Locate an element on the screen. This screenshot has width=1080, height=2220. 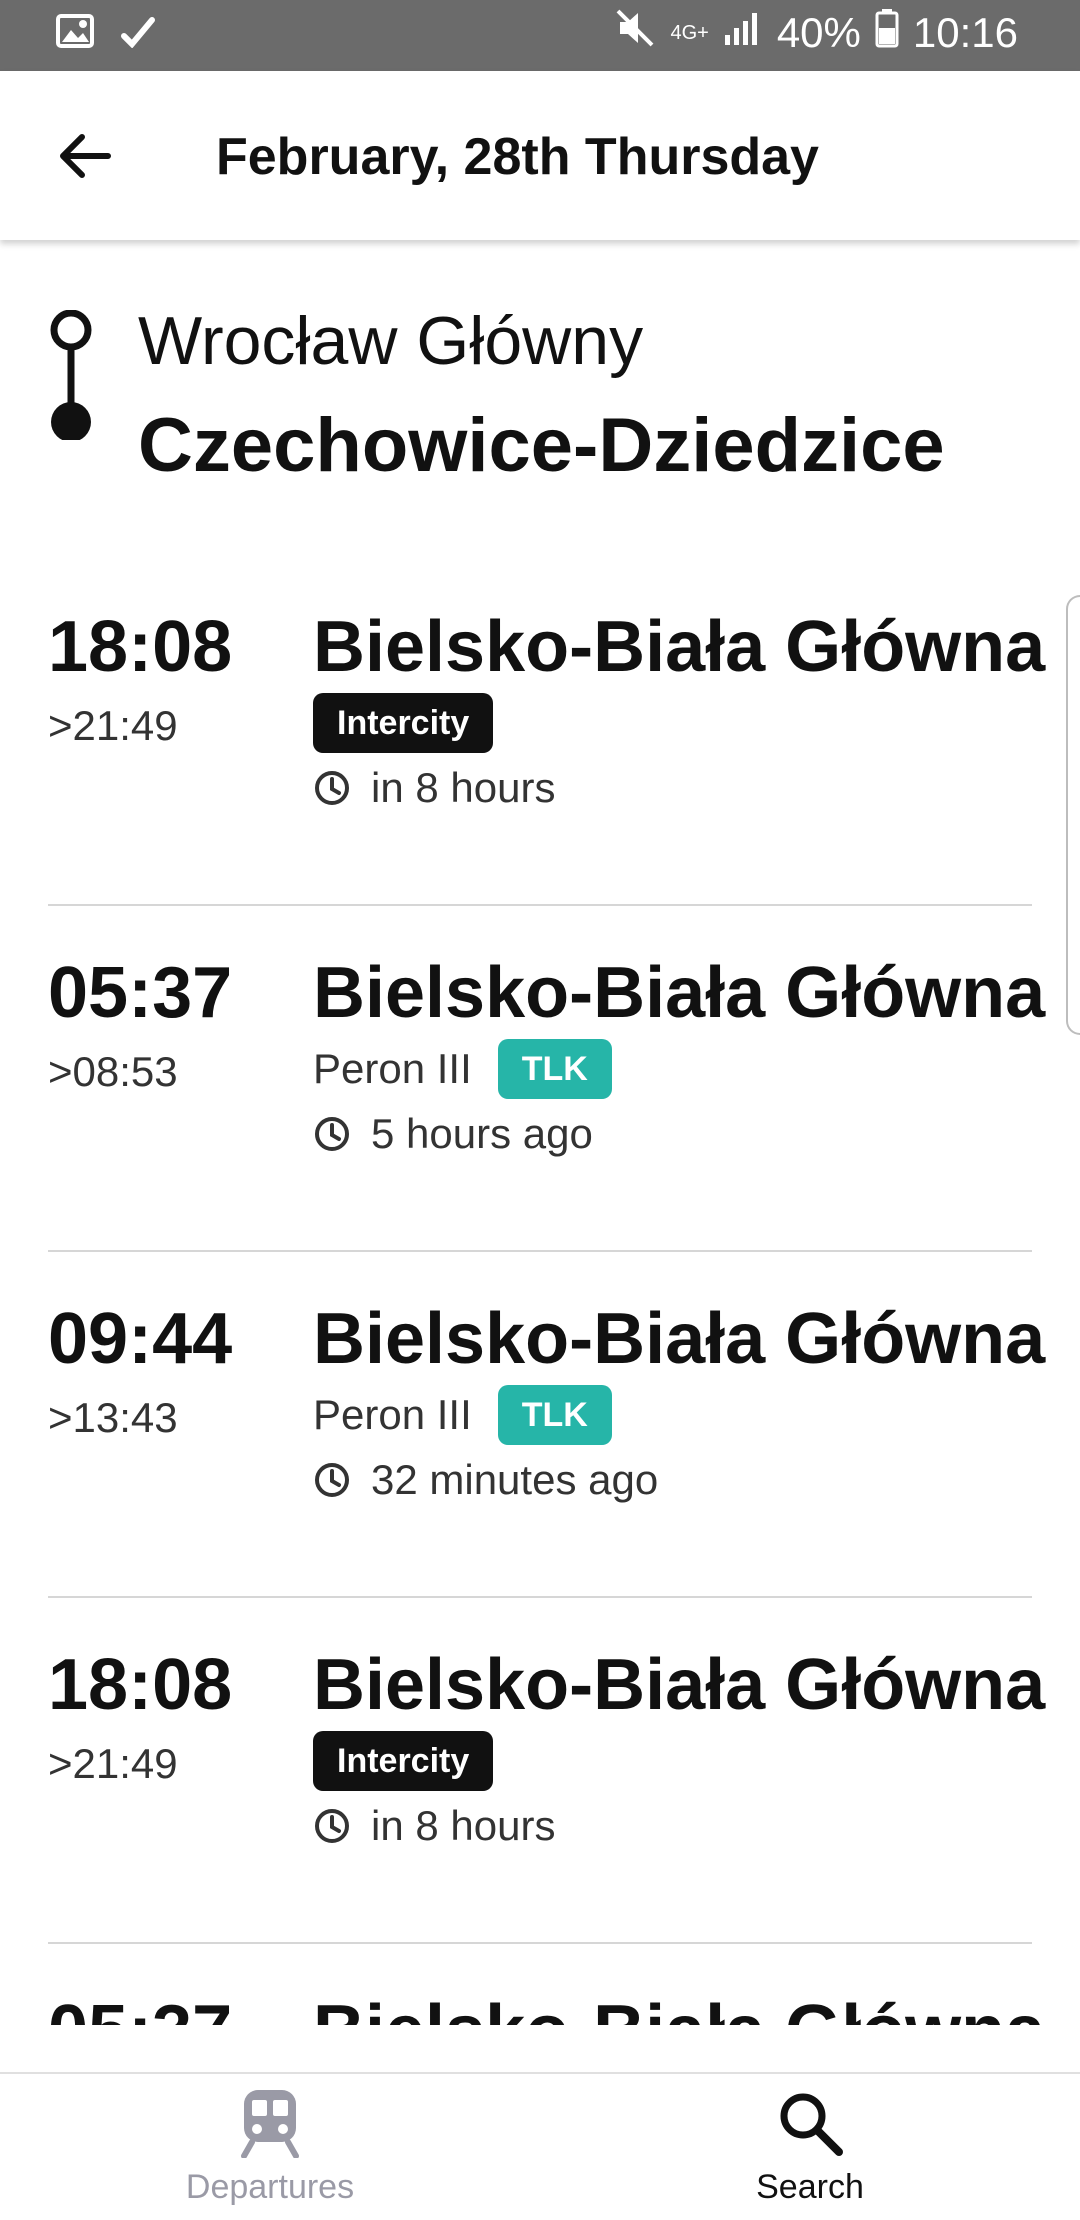
nav-departures: Departures is located at coordinates (270, 2147).